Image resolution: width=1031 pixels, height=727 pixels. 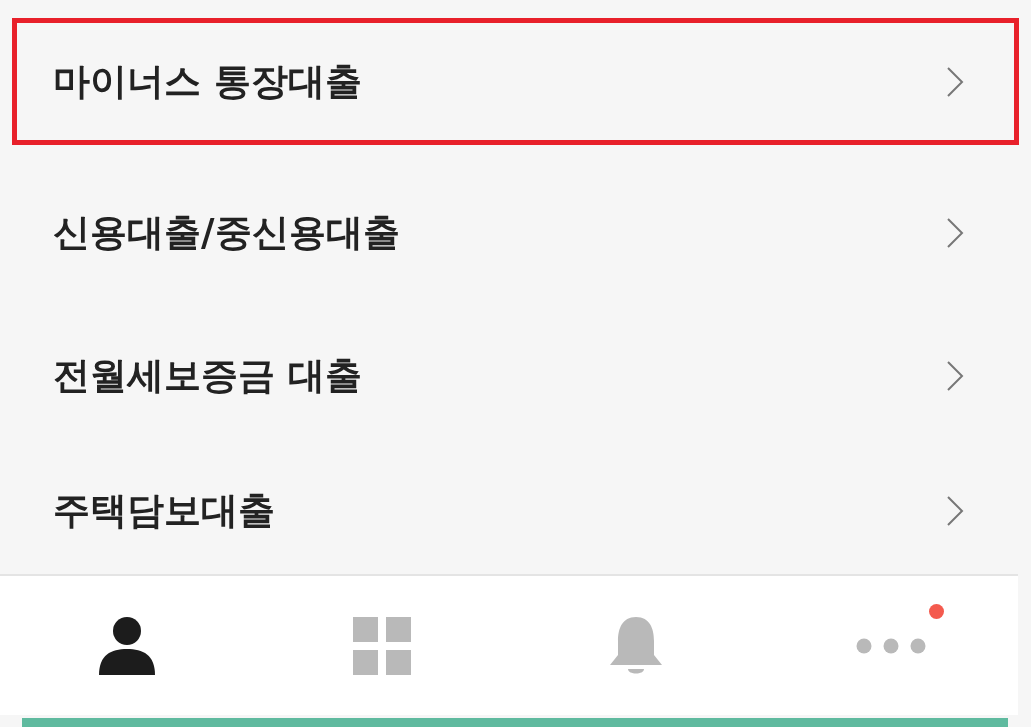 What do you see at coordinates (127, 645) in the screenshot?
I see `person-icon` at bounding box center [127, 645].